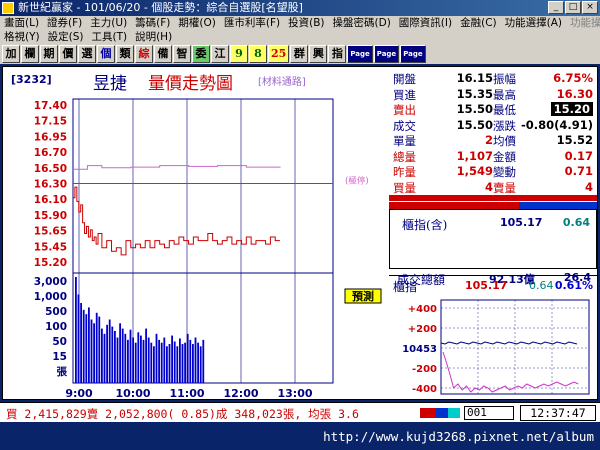 Image resolution: width=600 pixels, height=450 pixels. I want to click on quote-value: -0.80(4.91), so click(556, 124).